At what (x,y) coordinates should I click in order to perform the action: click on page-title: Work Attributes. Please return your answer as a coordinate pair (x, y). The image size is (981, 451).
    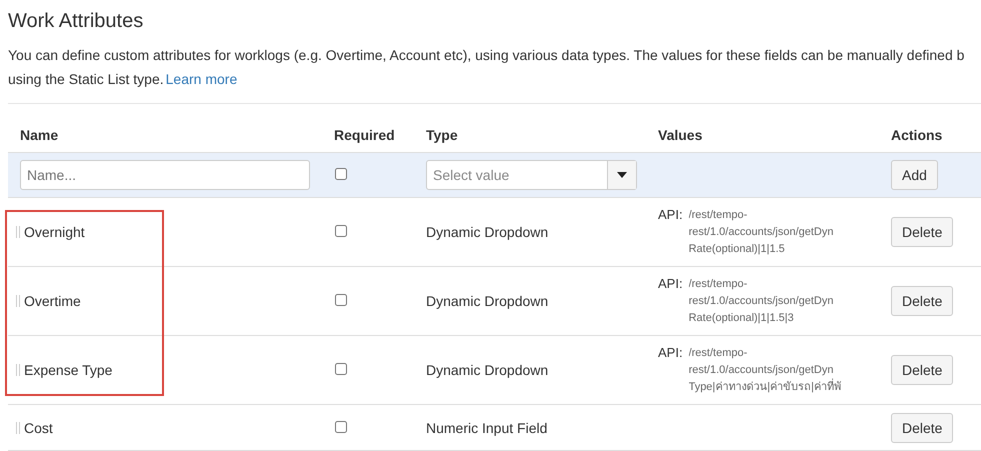
    Looking at the image, I should click on (76, 21).